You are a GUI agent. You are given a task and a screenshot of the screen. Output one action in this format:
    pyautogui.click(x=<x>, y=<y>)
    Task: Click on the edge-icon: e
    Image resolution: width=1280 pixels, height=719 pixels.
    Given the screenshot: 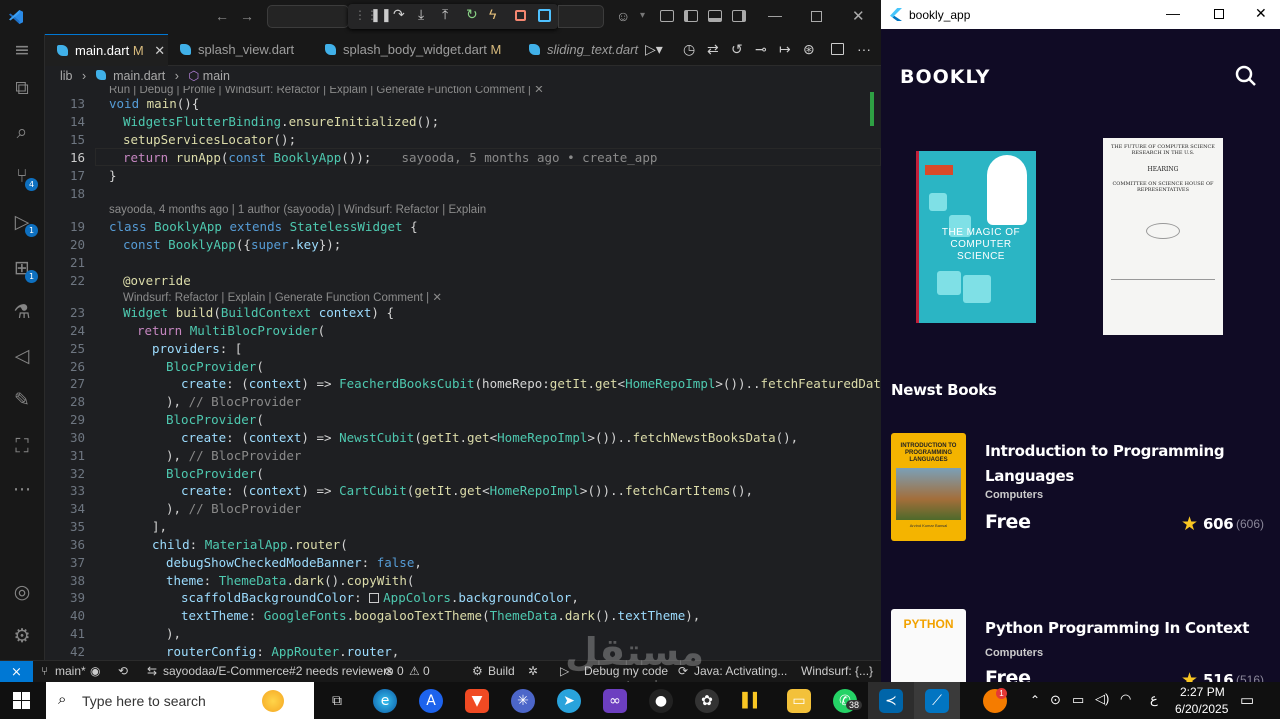 What is the action you would take?
    pyautogui.click(x=385, y=701)
    